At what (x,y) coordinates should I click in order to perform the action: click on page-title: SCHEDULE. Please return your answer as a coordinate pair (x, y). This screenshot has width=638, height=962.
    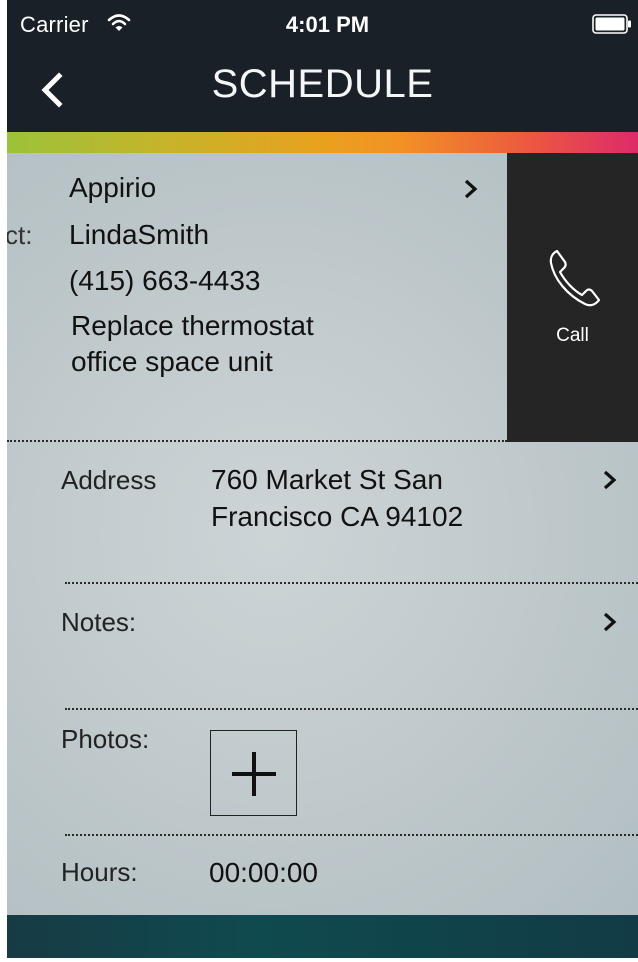
    Looking at the image, I should click on (322, 84).